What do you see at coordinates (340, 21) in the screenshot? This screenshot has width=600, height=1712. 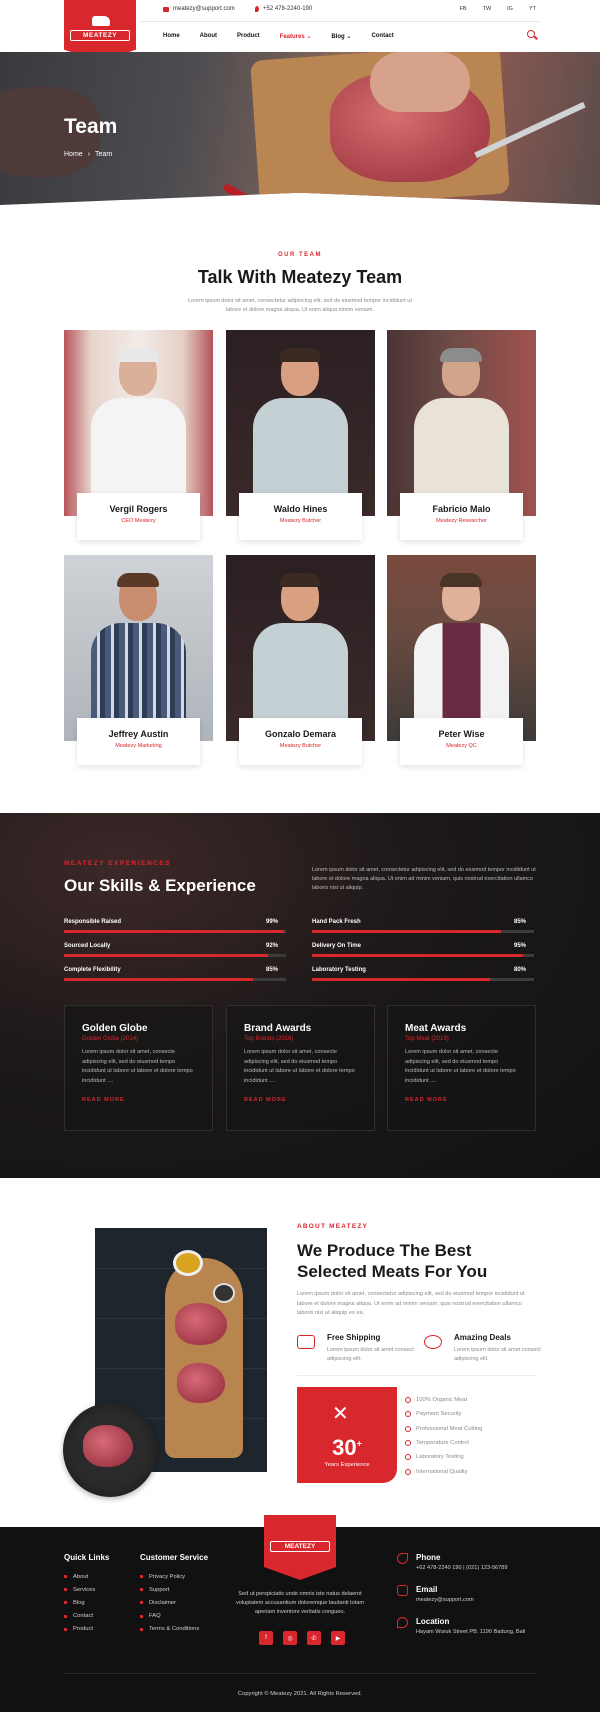 I see `header-divider` at bounding box center [340, 21].